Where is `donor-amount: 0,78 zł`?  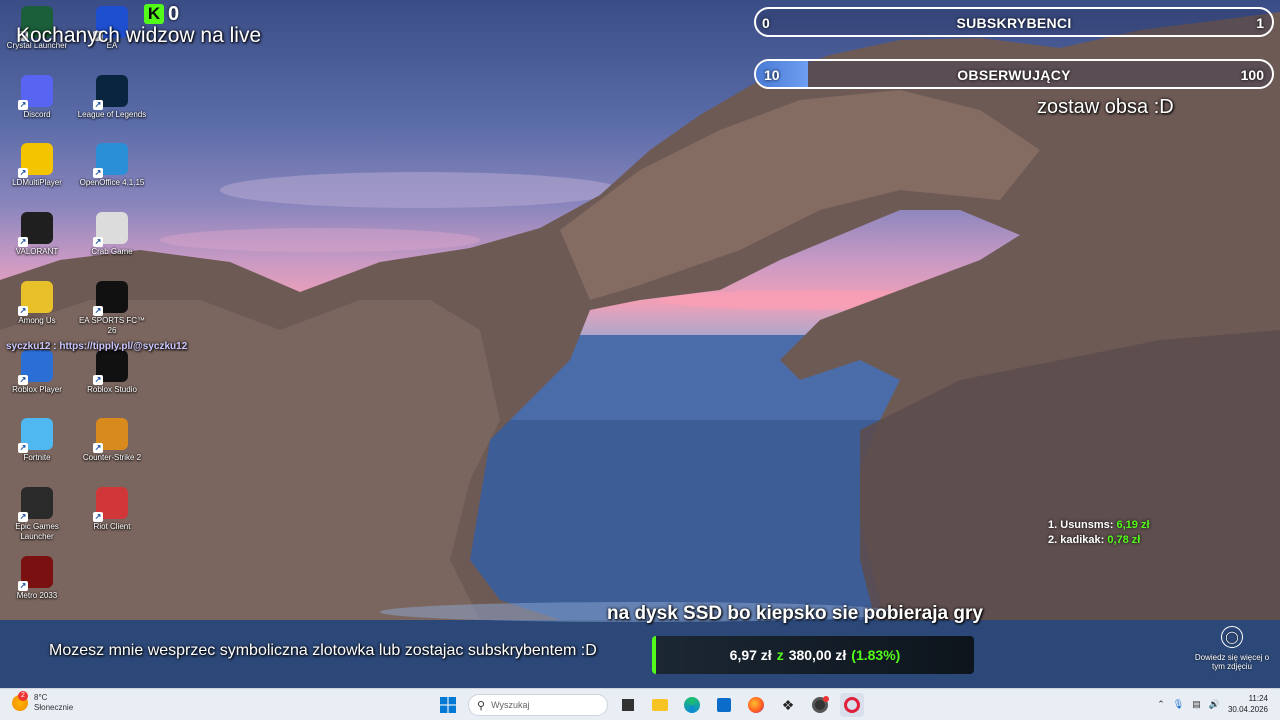 donor-amount: 0,78 zł is located at coordinates (1124, 540).